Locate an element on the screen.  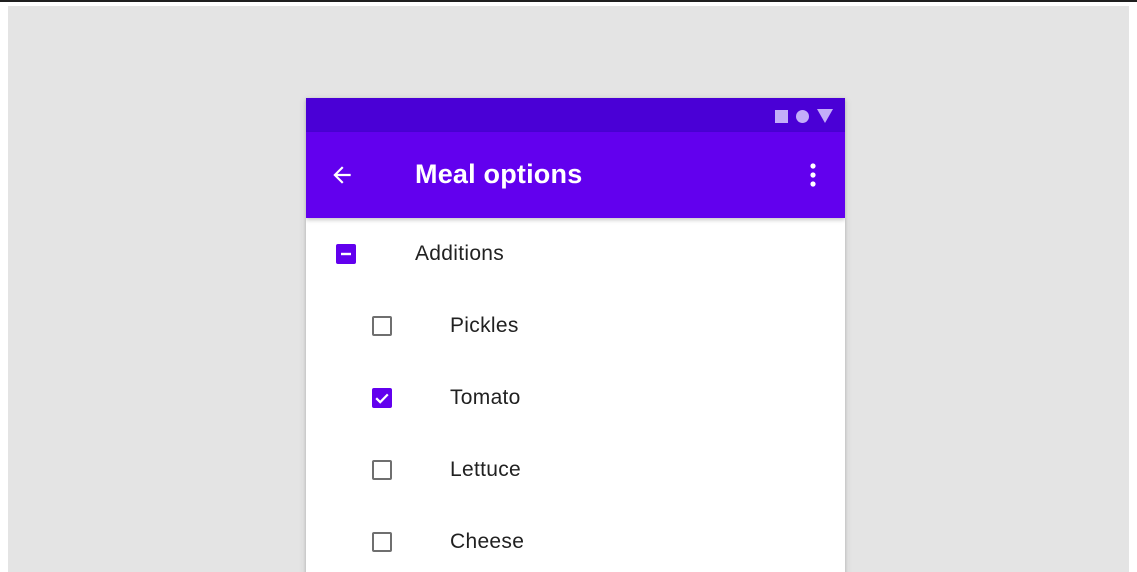
arrow-back-icon is located at coordinates (342, 175).